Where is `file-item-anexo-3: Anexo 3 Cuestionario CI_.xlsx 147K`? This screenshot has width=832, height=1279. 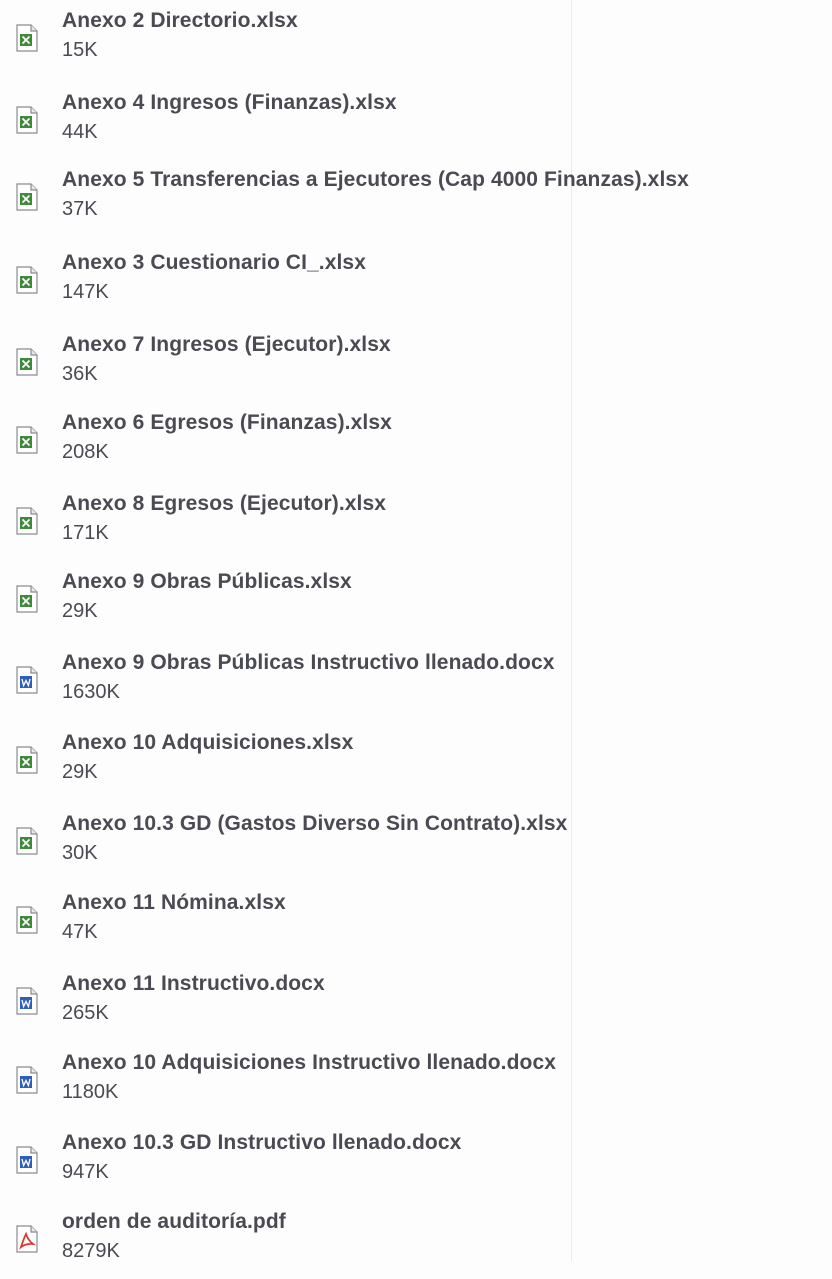
file-item-anexo-3: Anexo 3 Cuestionario CI_.xlsx 147K is located at coordinates (419, 285).